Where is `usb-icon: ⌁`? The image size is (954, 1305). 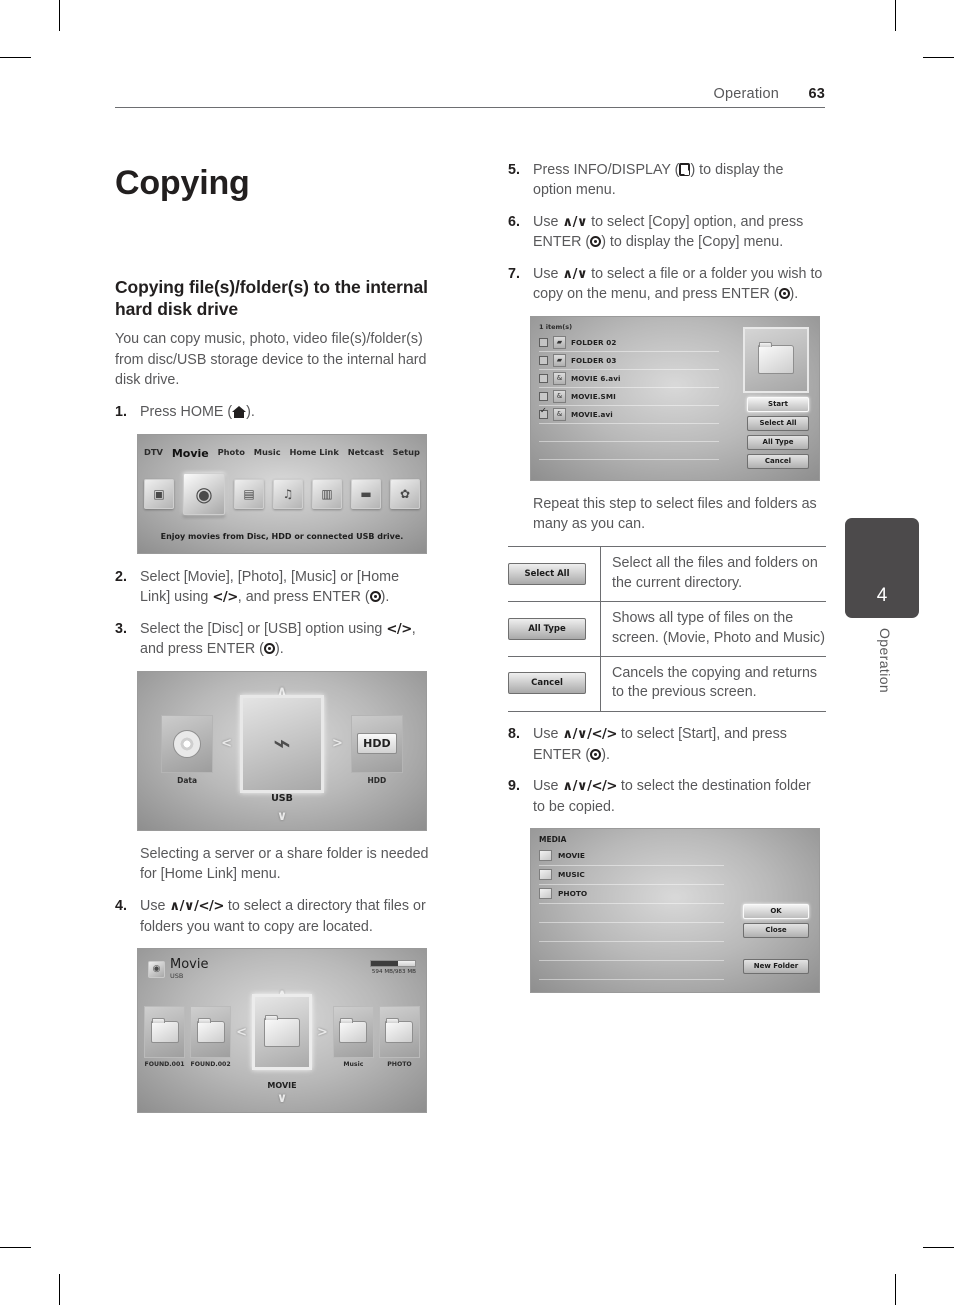 usb-icon: ⌁ is located at coordinates (282, 743).